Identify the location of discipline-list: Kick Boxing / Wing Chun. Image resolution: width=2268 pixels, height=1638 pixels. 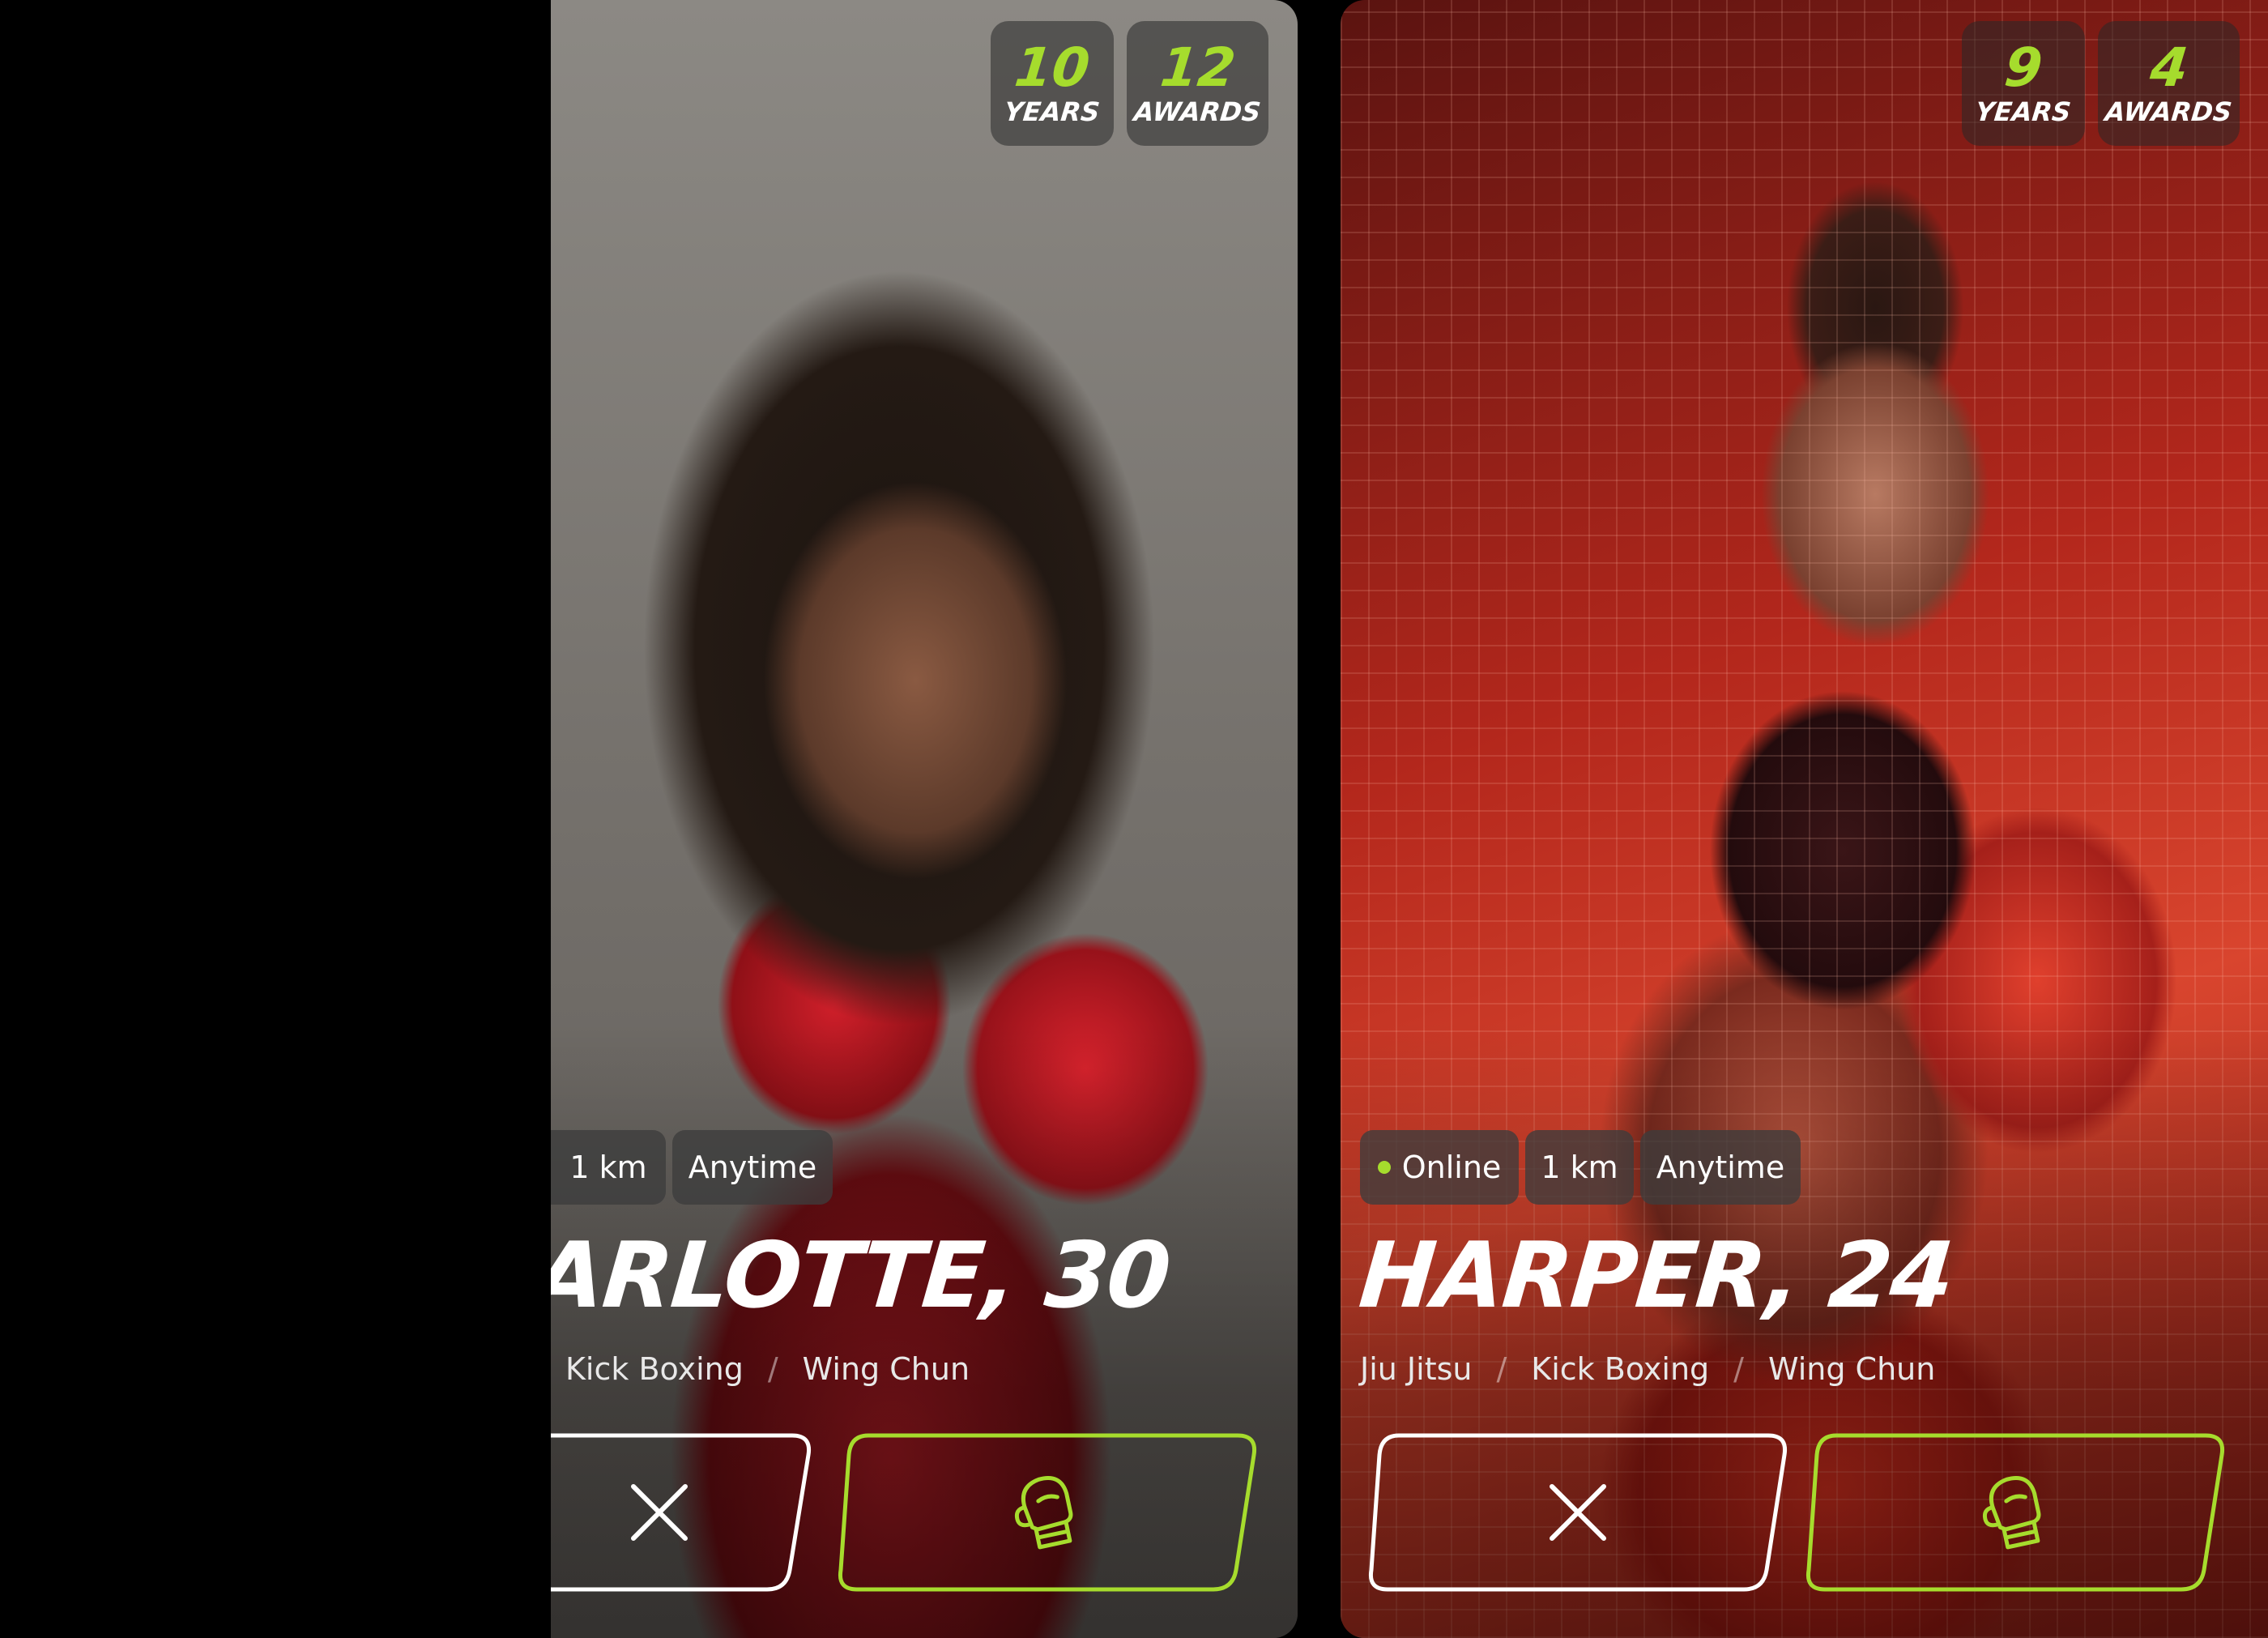
(767, 1369).